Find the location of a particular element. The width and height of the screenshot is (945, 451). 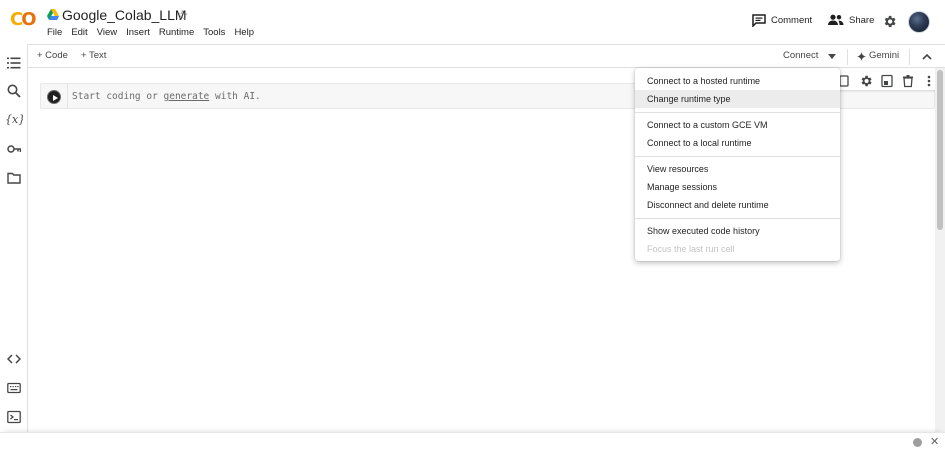

menu-item-change-runtime-type: Change runtime type is located at coordinates (737, 99).